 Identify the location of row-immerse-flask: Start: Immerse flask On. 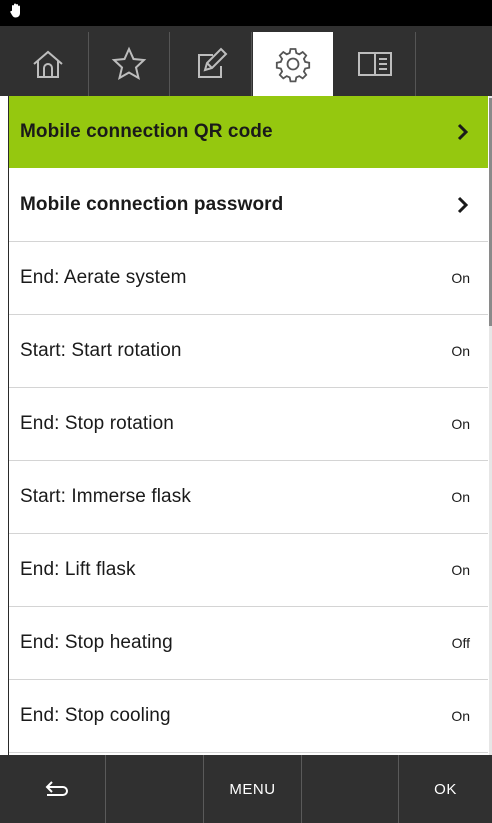
(248, 497).